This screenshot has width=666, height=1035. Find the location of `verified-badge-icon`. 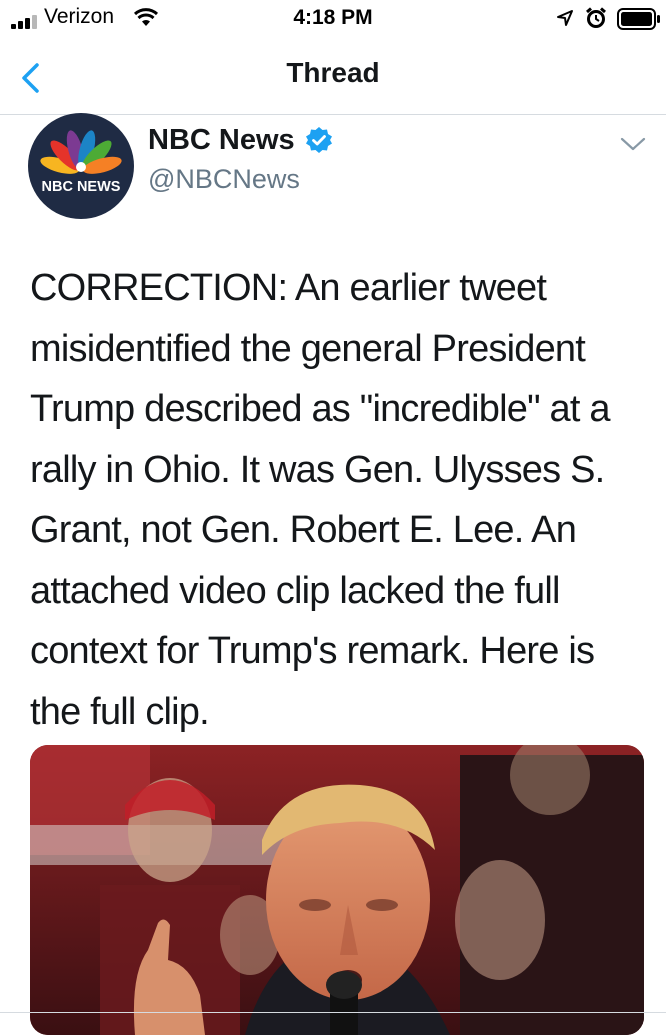

verified-badge-icon is located at coordinates (319, 140).